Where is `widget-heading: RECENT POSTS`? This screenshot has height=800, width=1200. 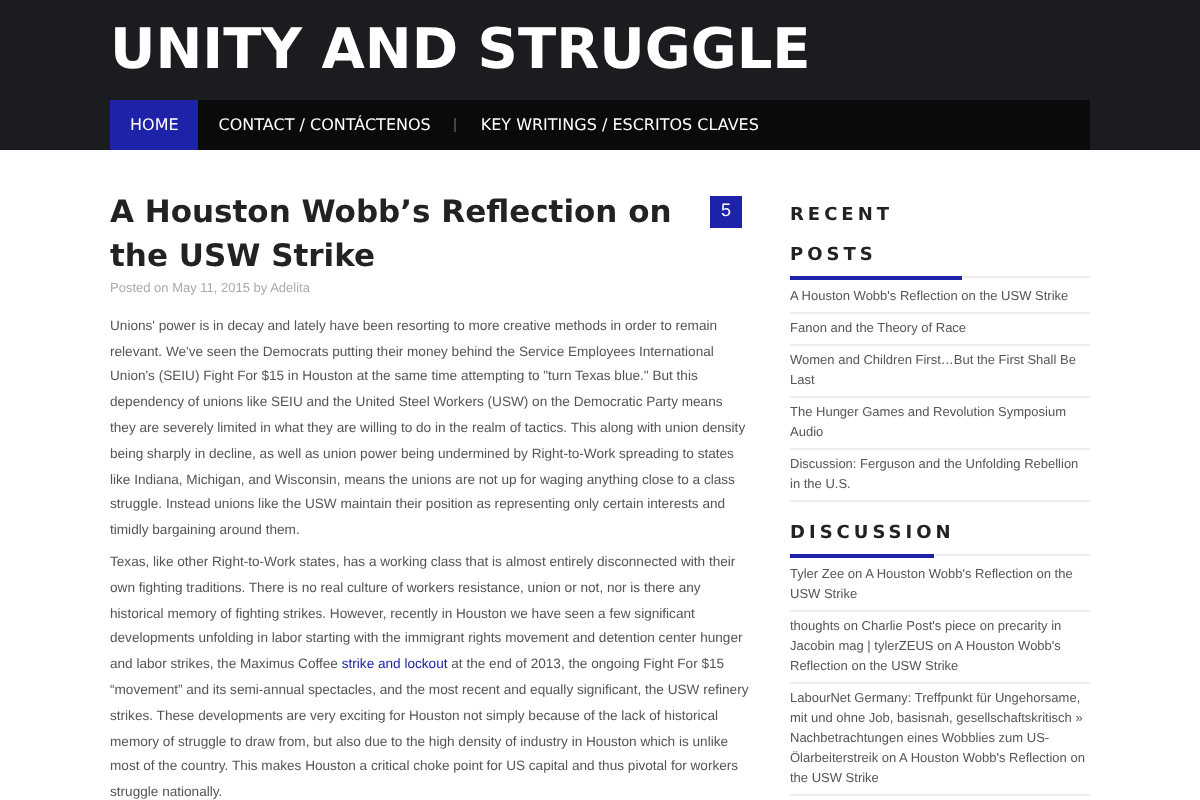 widget-heading: RECENT POSTS is located at coordinates (843, 237).